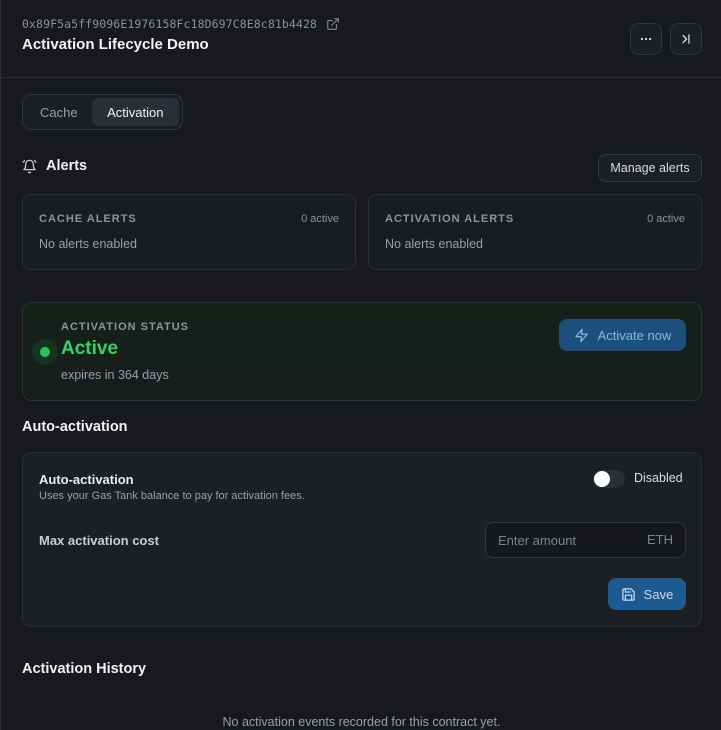 This screenshot has width=721, height=730. What do you see at coordinates (90, 348) in the screenshot?
I see `status-value: Active` at bounding box center [90, 348].